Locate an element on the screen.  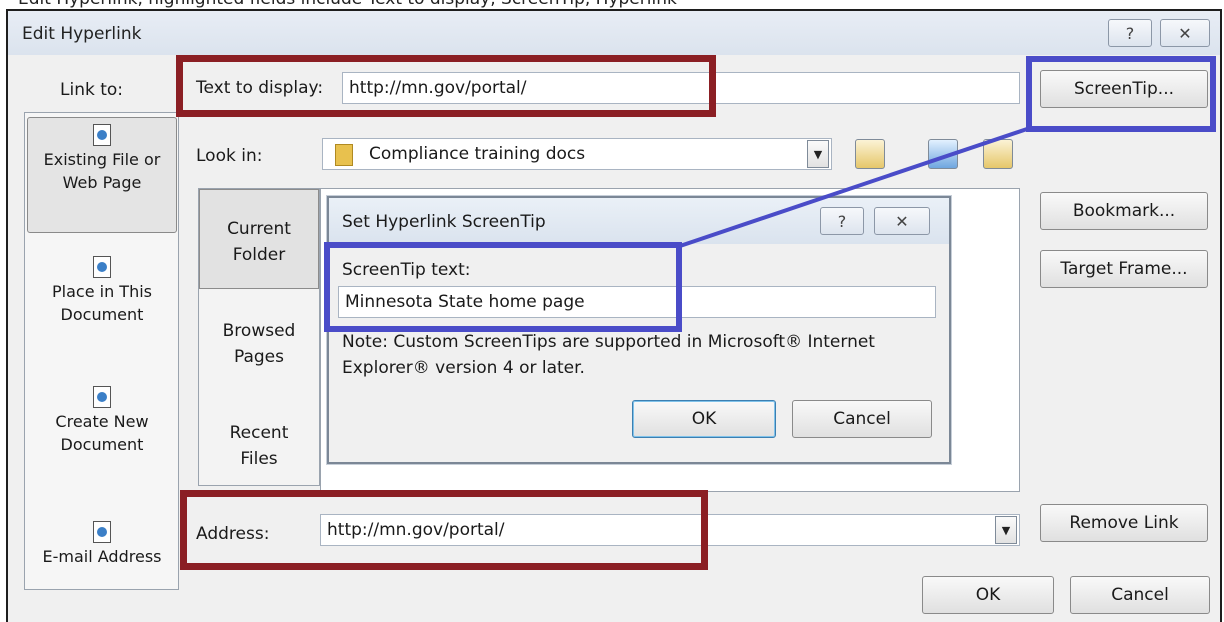
highlight-connector is located at coordinates (855, 187).